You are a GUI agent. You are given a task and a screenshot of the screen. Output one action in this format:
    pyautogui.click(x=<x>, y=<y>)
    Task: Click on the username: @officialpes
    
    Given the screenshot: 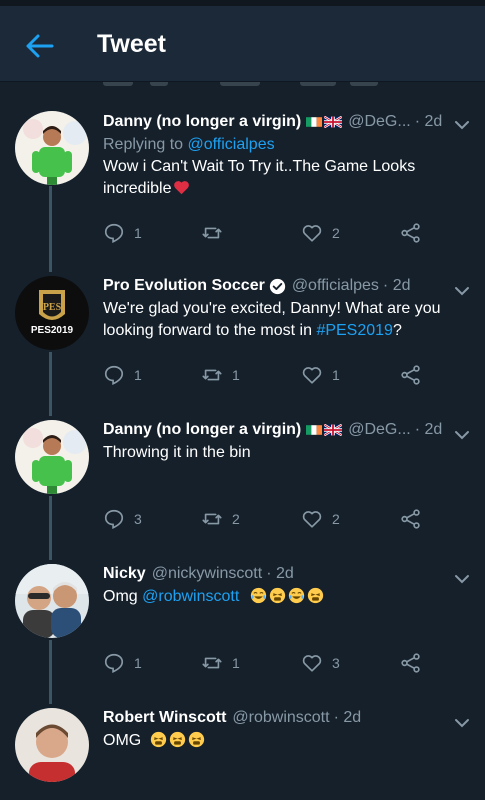 What is the action you would take?
    pyautogui.click(x=335, y=286)
    